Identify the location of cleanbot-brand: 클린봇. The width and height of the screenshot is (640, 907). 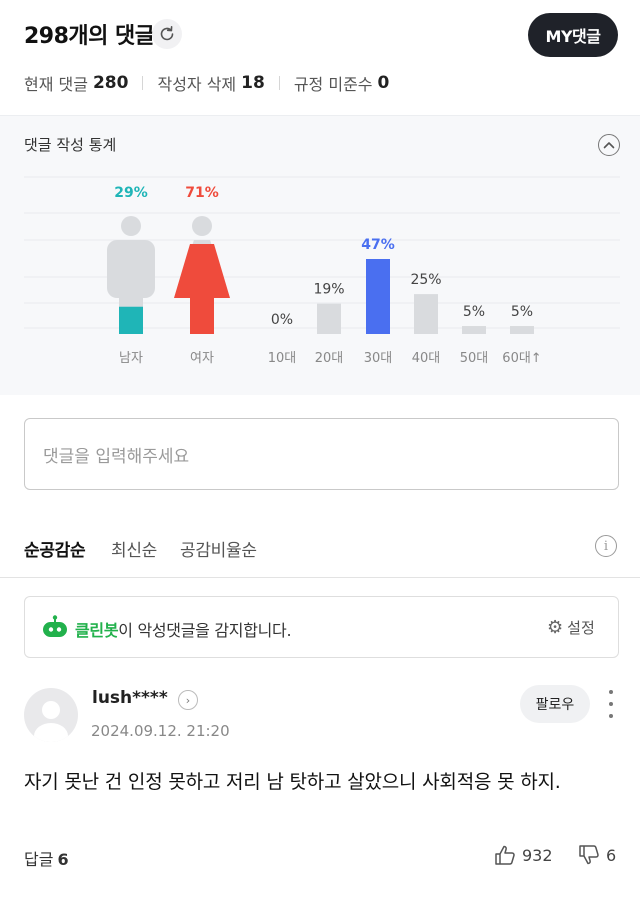
(97, 630).